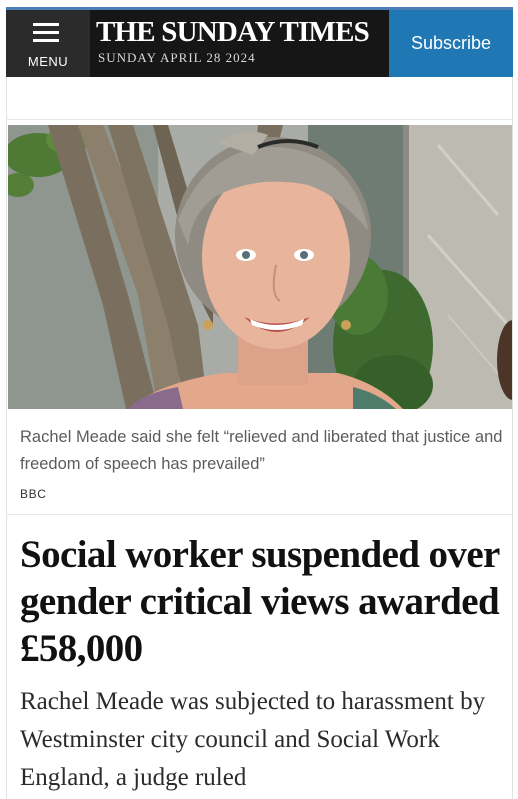 Image resolution: width=518 pixels, height=799 pixels. What do you see at coordinates (512, 438) in the screenshot?
I see `page-border-right` at bounding box center [512, 438].